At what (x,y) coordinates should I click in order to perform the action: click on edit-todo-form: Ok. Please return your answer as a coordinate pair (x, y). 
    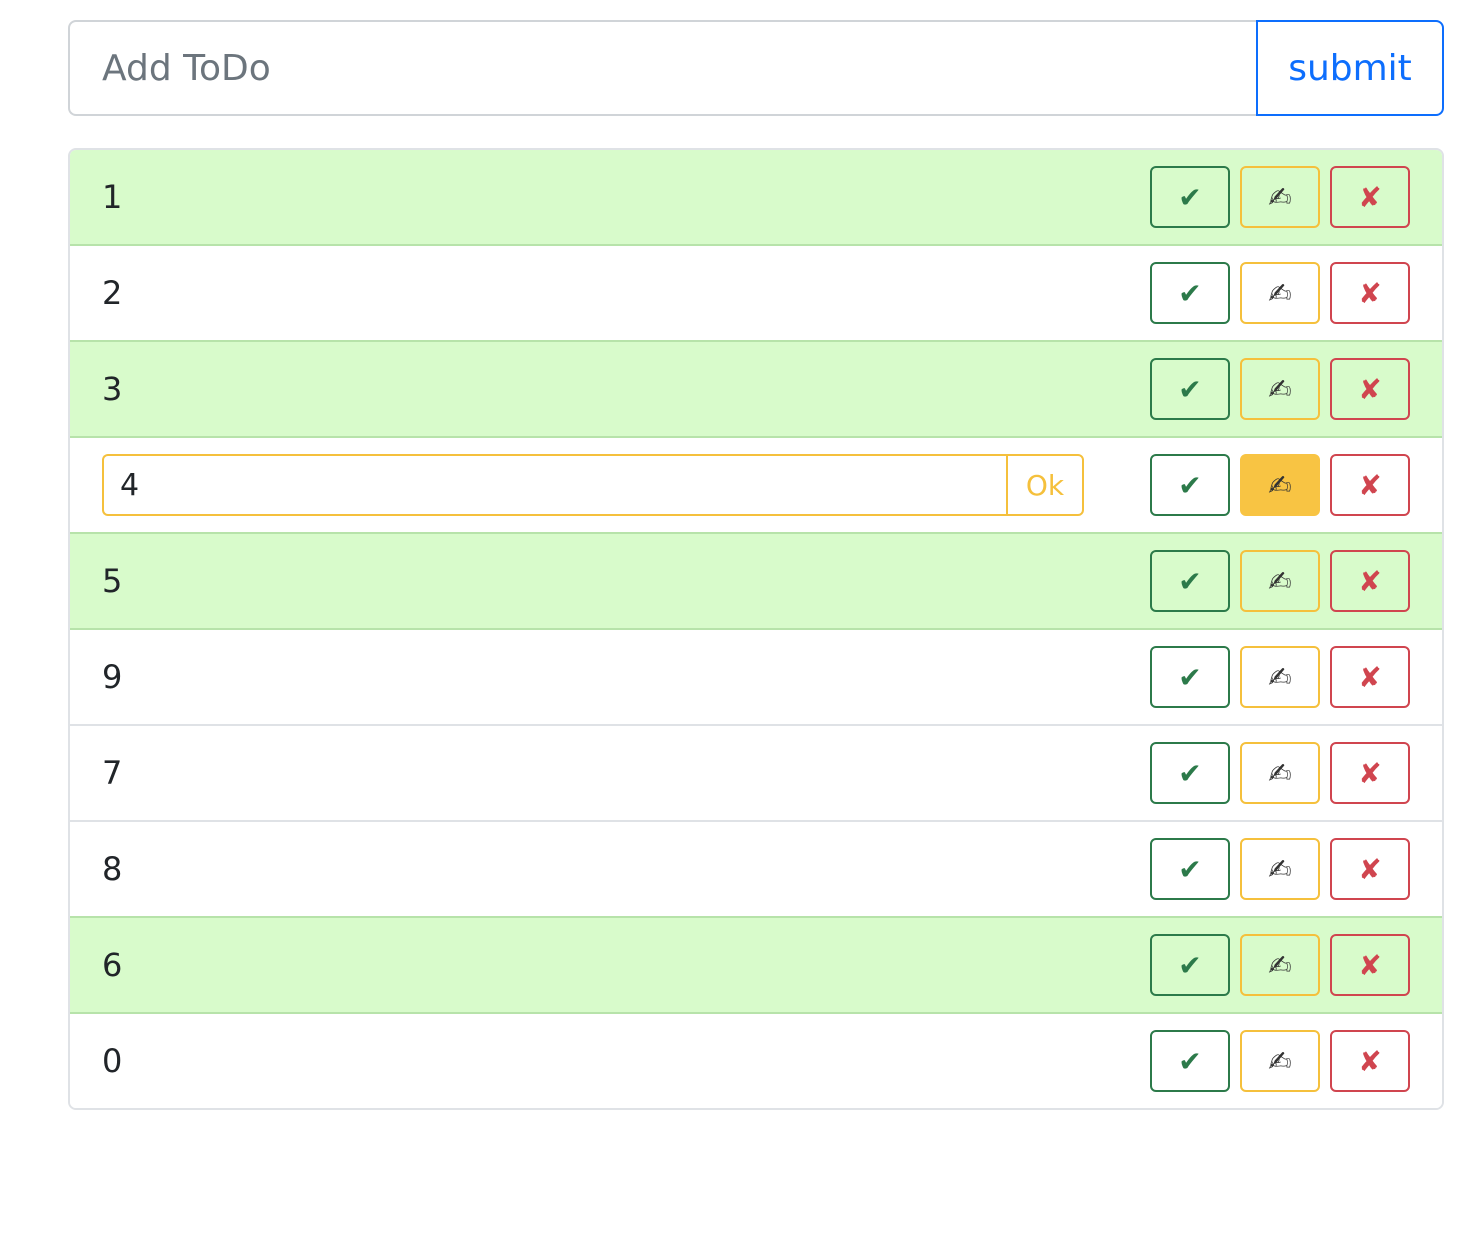
    Looking at the image, I should click on (593, 485).